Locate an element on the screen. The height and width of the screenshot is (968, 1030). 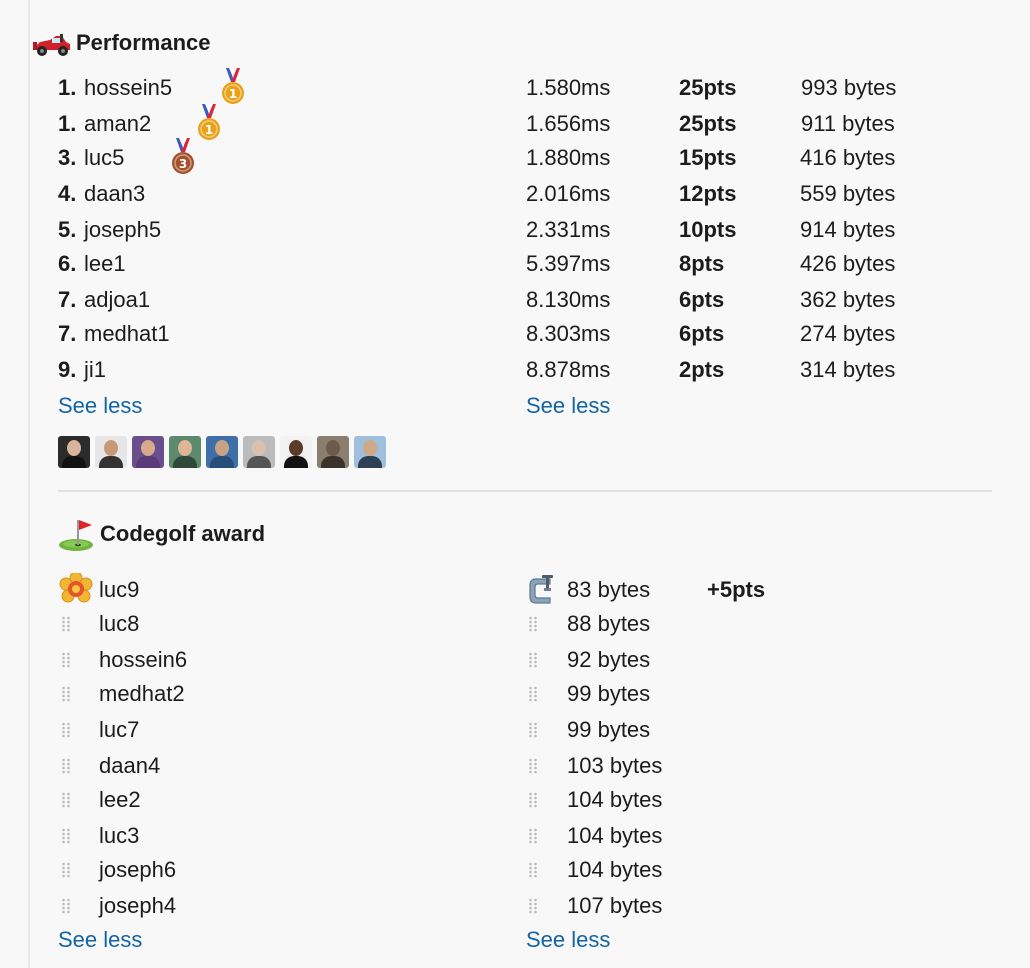
row-bonus-points: +5pts is located at coordinates (736, 589).